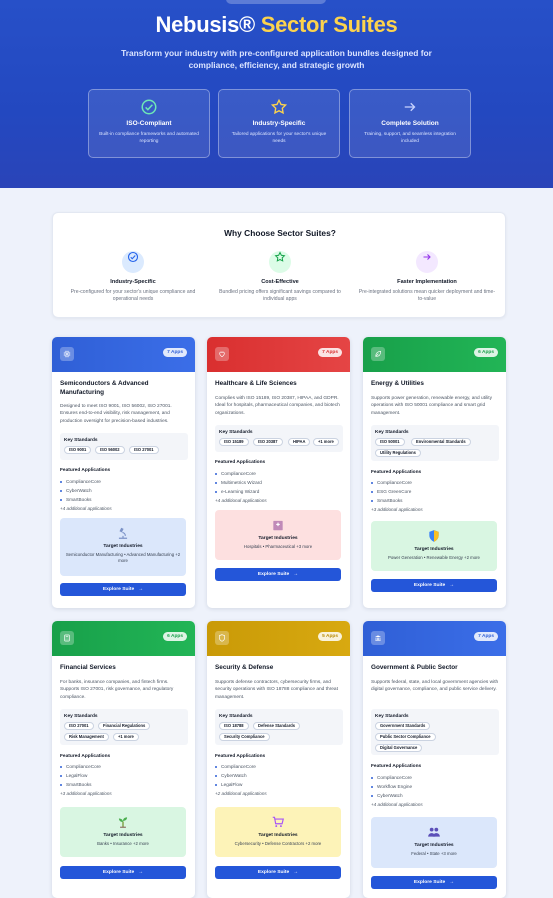  Describe the element at coordinates (144, 450) in the screenshot. I see `standard-chip: ISO 27001` at that location.